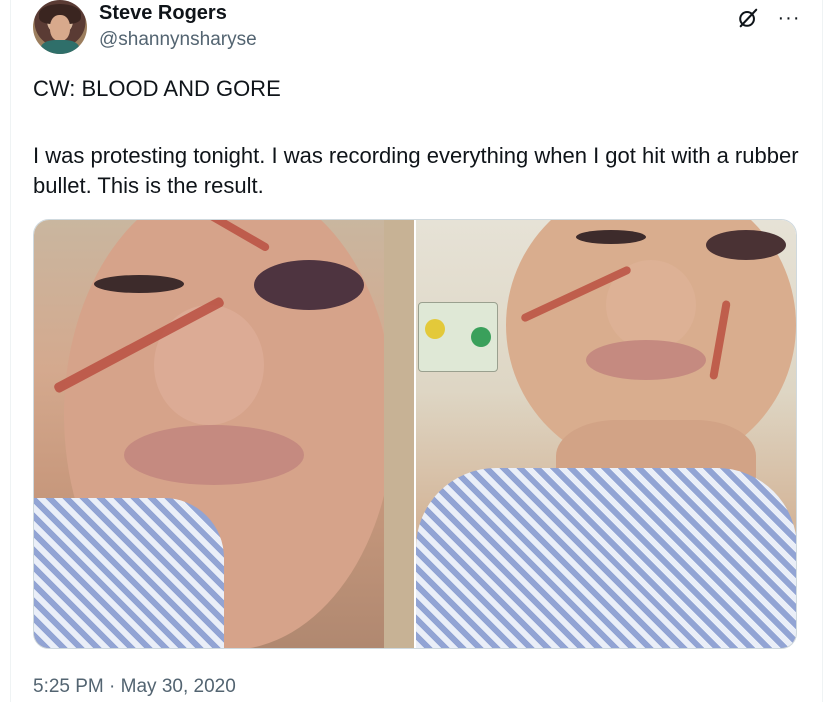 The image size is (837, 702). I want to click on eye-right-bruised, so click(309, 285).